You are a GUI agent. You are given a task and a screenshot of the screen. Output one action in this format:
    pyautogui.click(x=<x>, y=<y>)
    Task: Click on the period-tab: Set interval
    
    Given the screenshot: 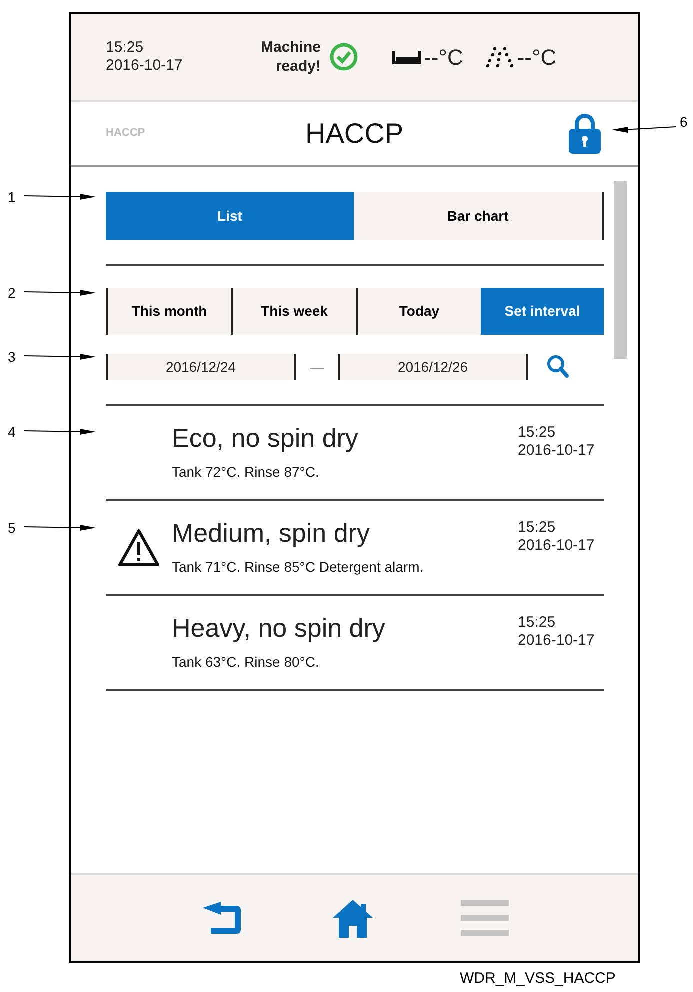 What is the action you would take?
    pyautogui.click(x=542, y=311)
    